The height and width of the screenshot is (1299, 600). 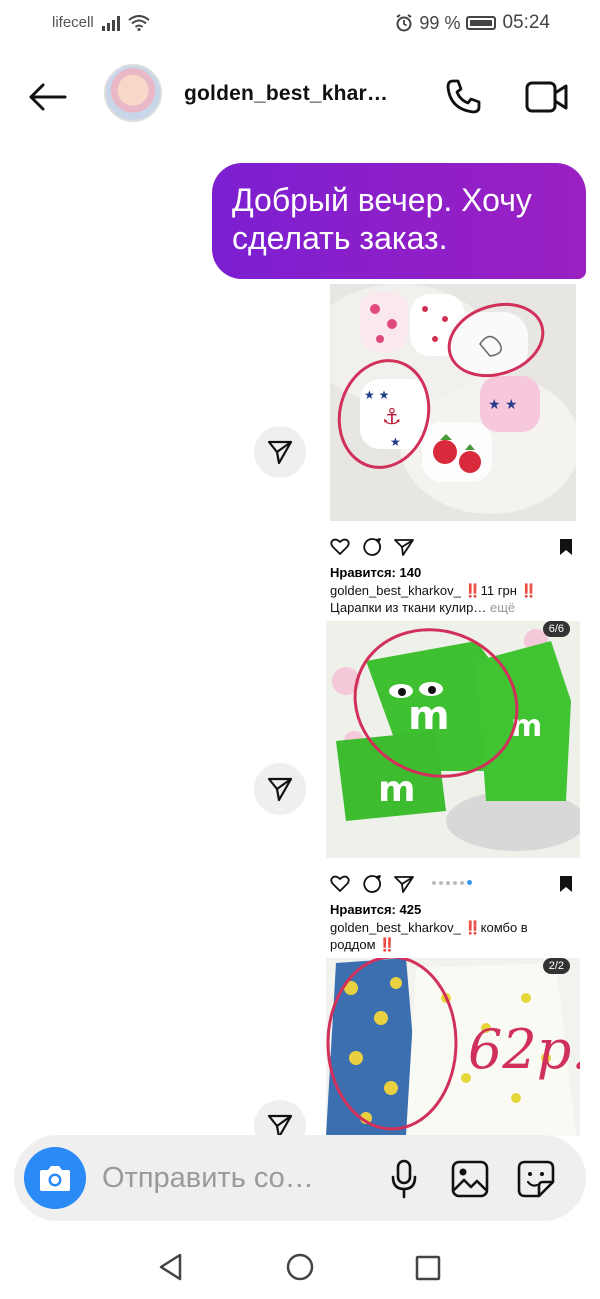 I want to click on post-photo-sleepsuits: 62р., so click(x=453, y=1047).